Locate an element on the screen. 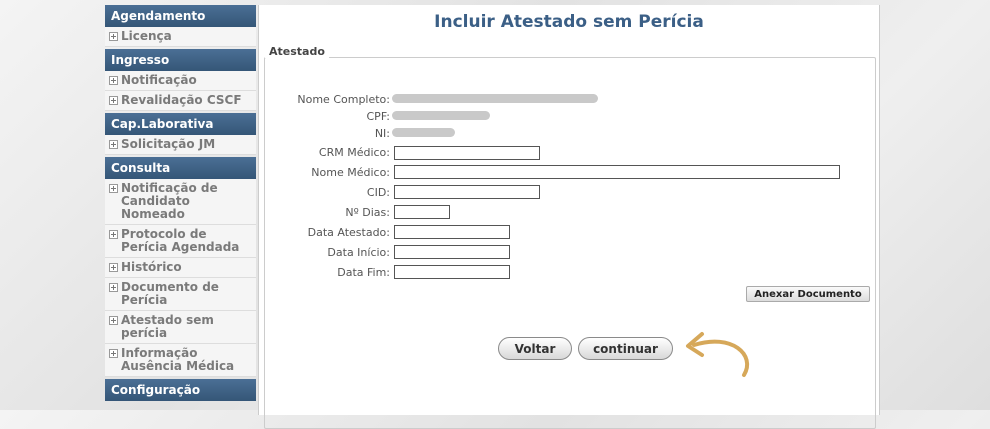 The image size is (990, 429). label-nome-medico: Nome Médico: is located at coordinates (350, 172).